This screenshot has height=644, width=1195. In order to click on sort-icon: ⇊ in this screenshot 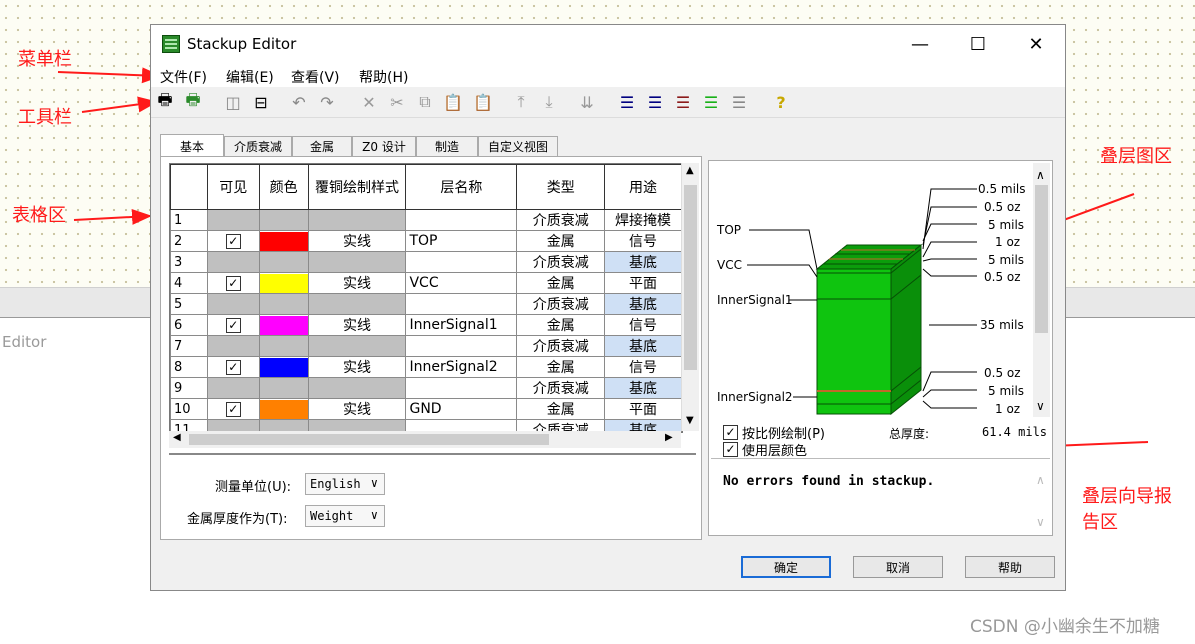, I will do `click(587, 102)`.